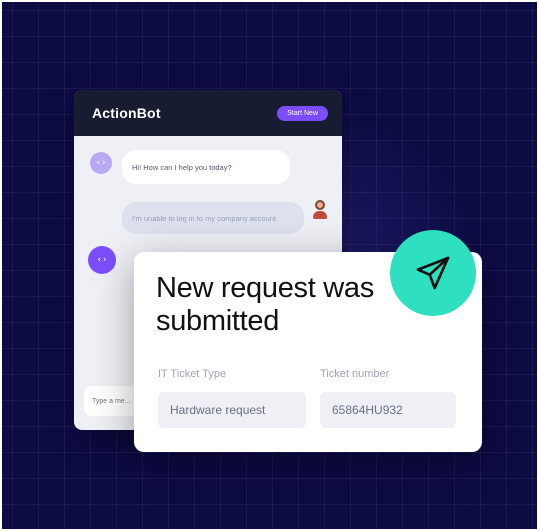 This screenshot has width=539, height=531. What do you see at coordinates (232, 410) in the screenshot?
I see `ticket-type-field: Hardware request` at bounding box center [232, 410].